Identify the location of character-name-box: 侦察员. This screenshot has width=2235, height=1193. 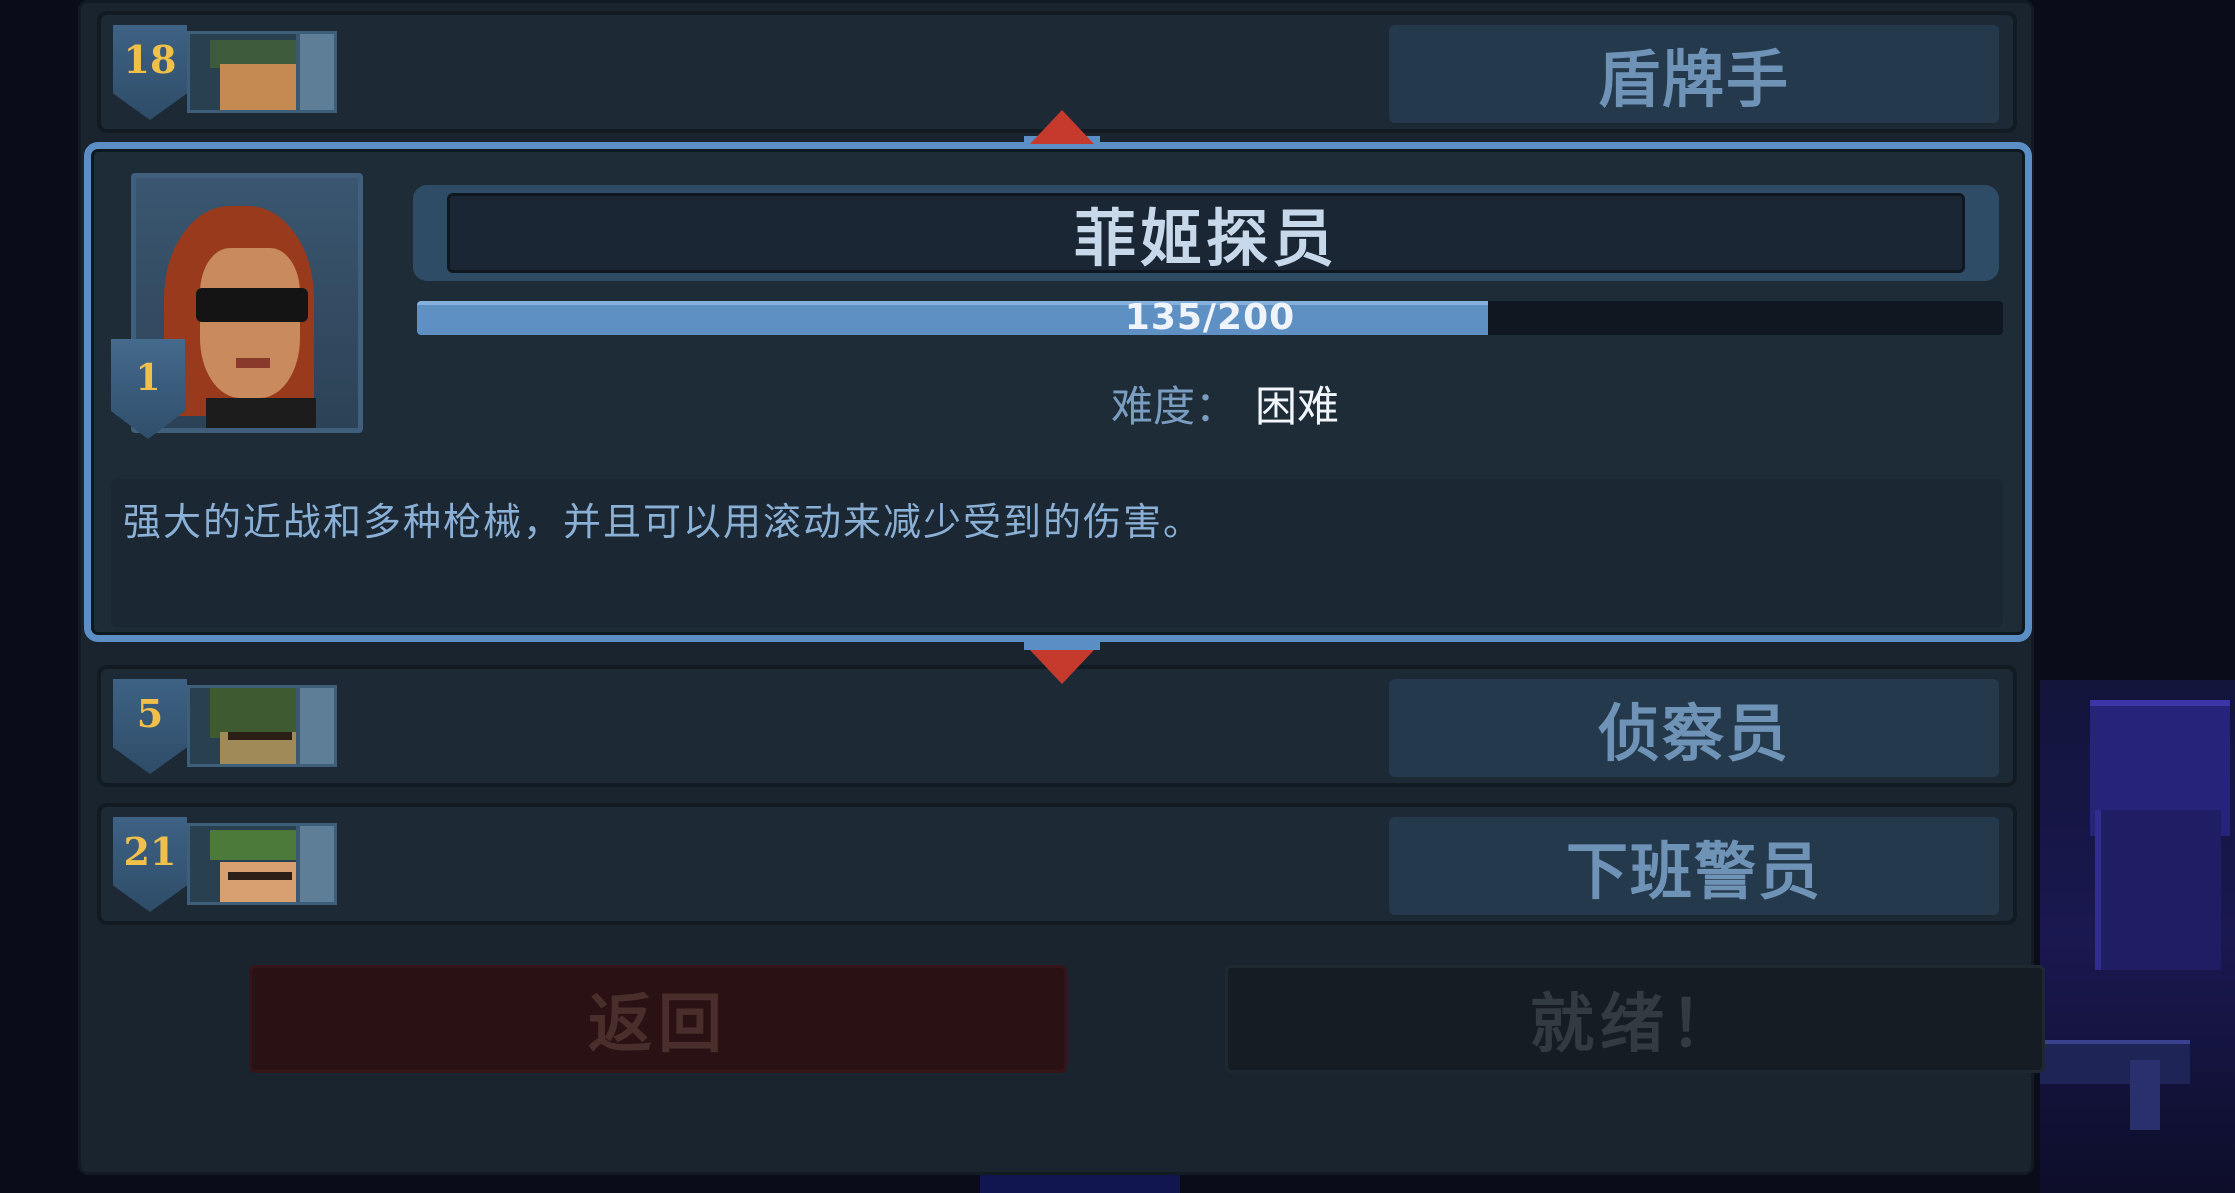
(1694, 728).